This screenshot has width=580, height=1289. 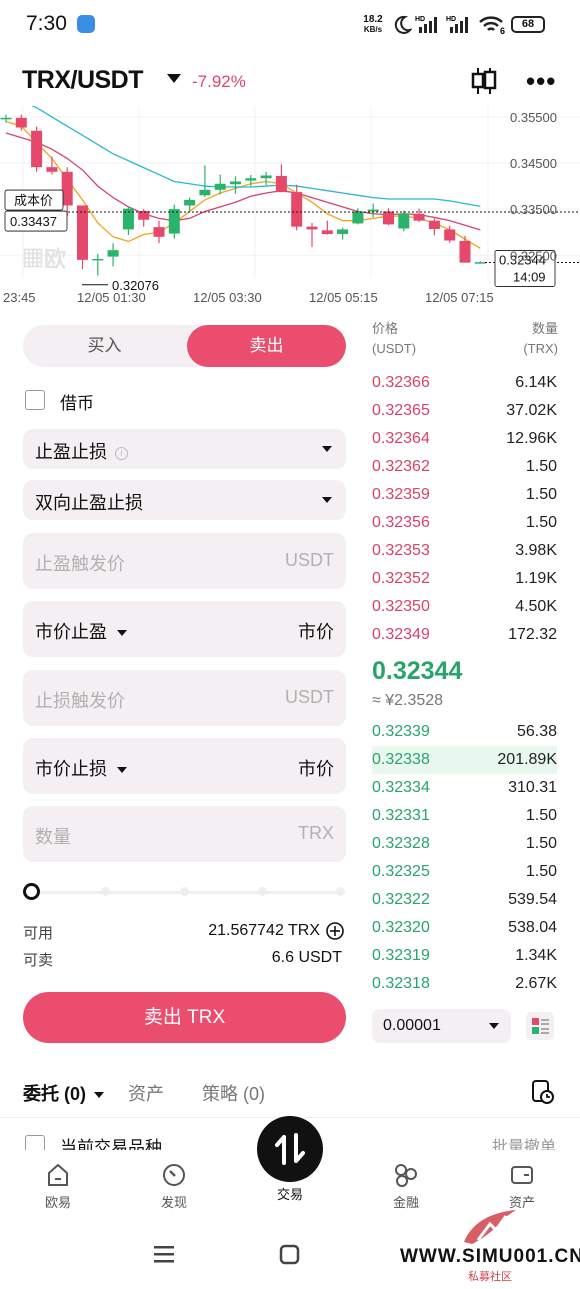 What do you see at coordinates (401, 815) in the screenshot?
I see `bid-price: 0.32331` at bounding box center [401, 815].